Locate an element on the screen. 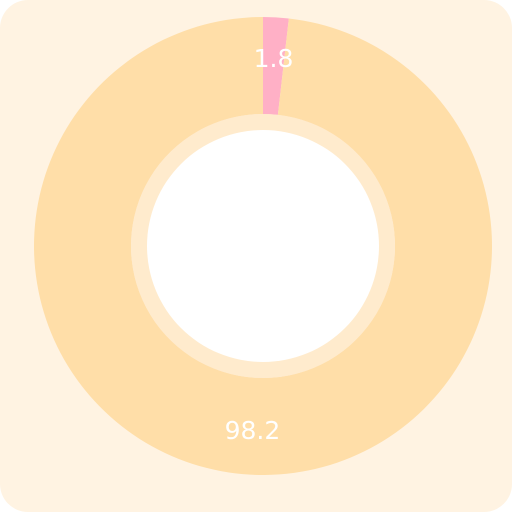  slice-label-1: 98.2 is located at coordinates (253, 430).